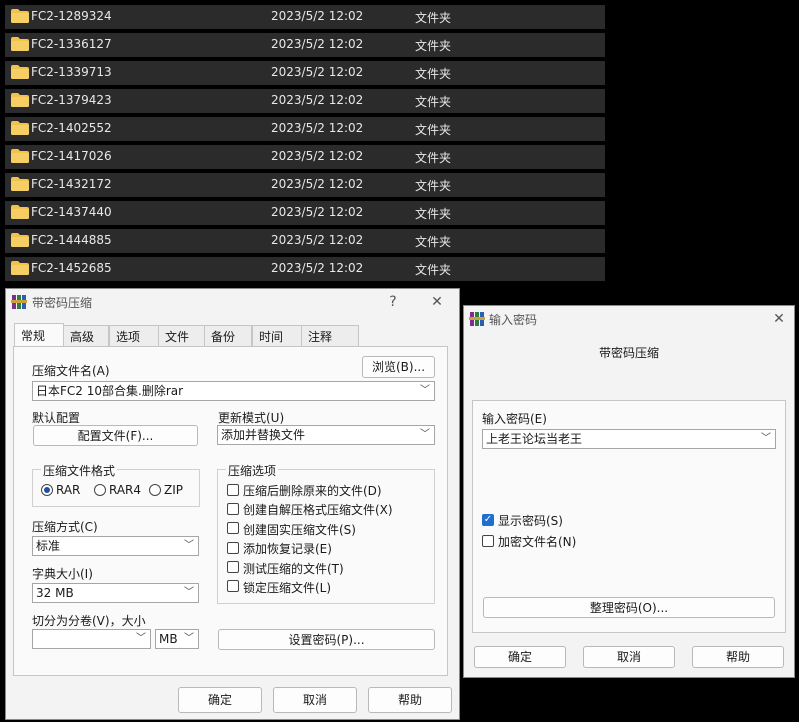 This screenshot has height=722, width=799. What do you see at coordinates (233, 490) in the screenshot?
I see `delete-after-checkbox` at bounding box center [233, 490].